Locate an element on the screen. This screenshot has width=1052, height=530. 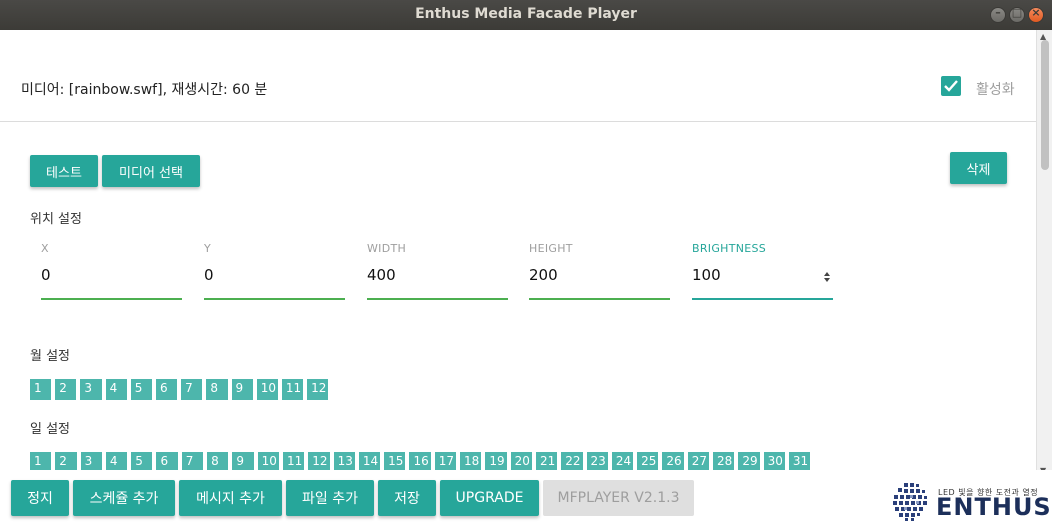
day-chip: 31 is located at coordinates (799, 461).